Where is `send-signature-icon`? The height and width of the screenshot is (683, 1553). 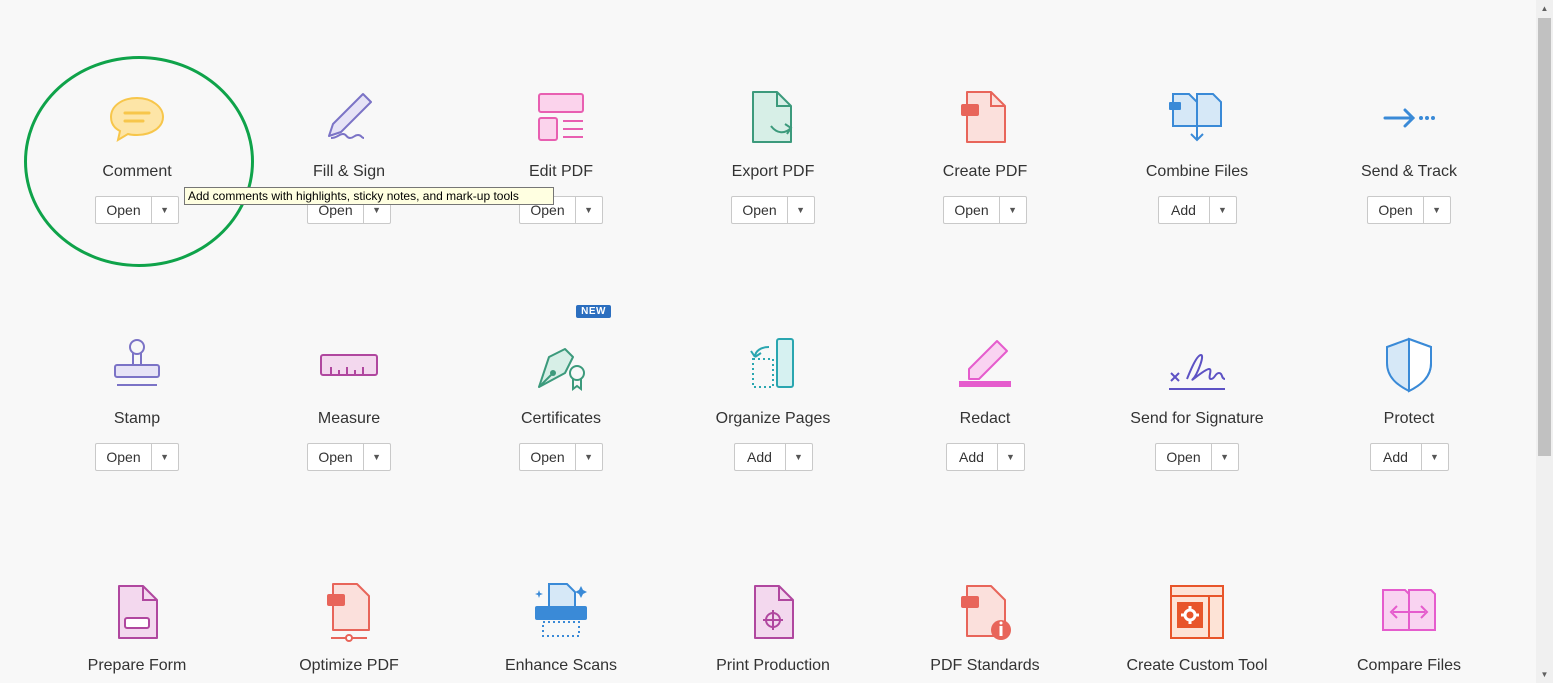
send-signature-icon is located at coordinates (1197, 365).